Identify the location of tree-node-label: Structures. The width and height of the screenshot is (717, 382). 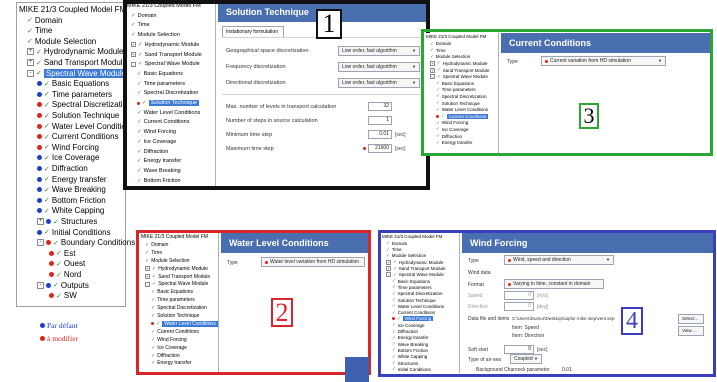
(79, 221).